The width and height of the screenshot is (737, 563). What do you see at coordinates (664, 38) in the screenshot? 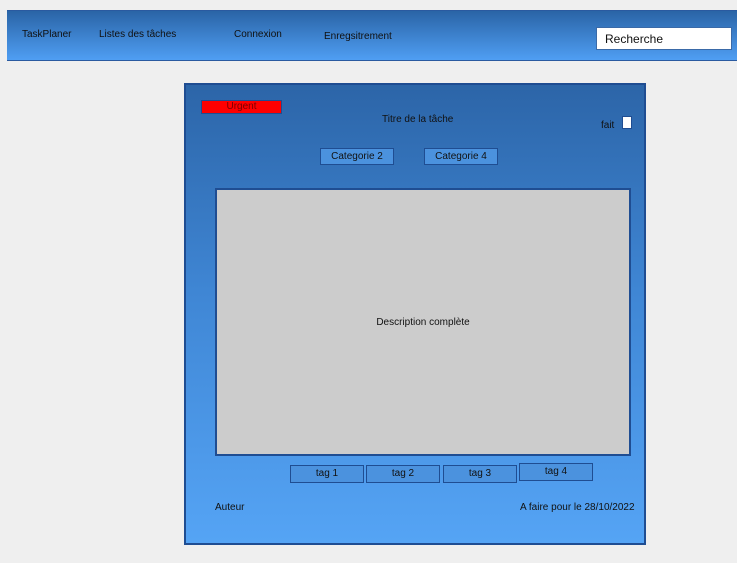
I see `search-input` at bounding box center [664, 38].